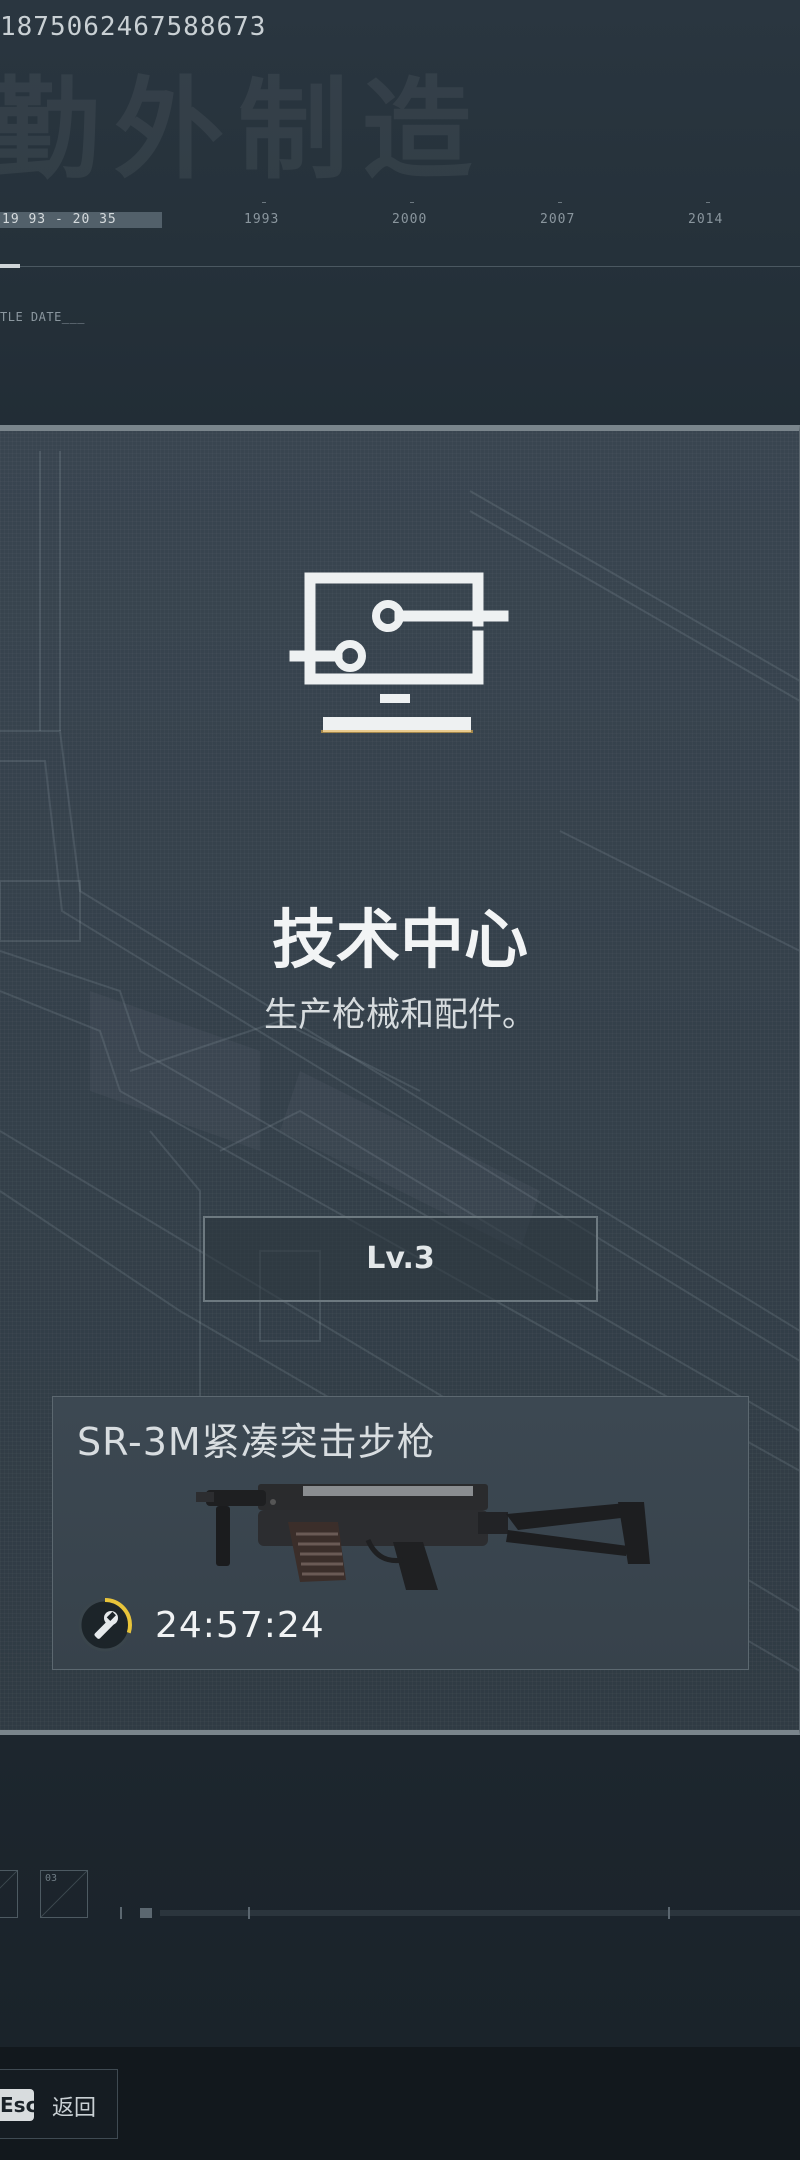 Image resolution: width=800 pixels, height=2160 pixels. I want to click on back-label: 返回, so click(74, 2108).